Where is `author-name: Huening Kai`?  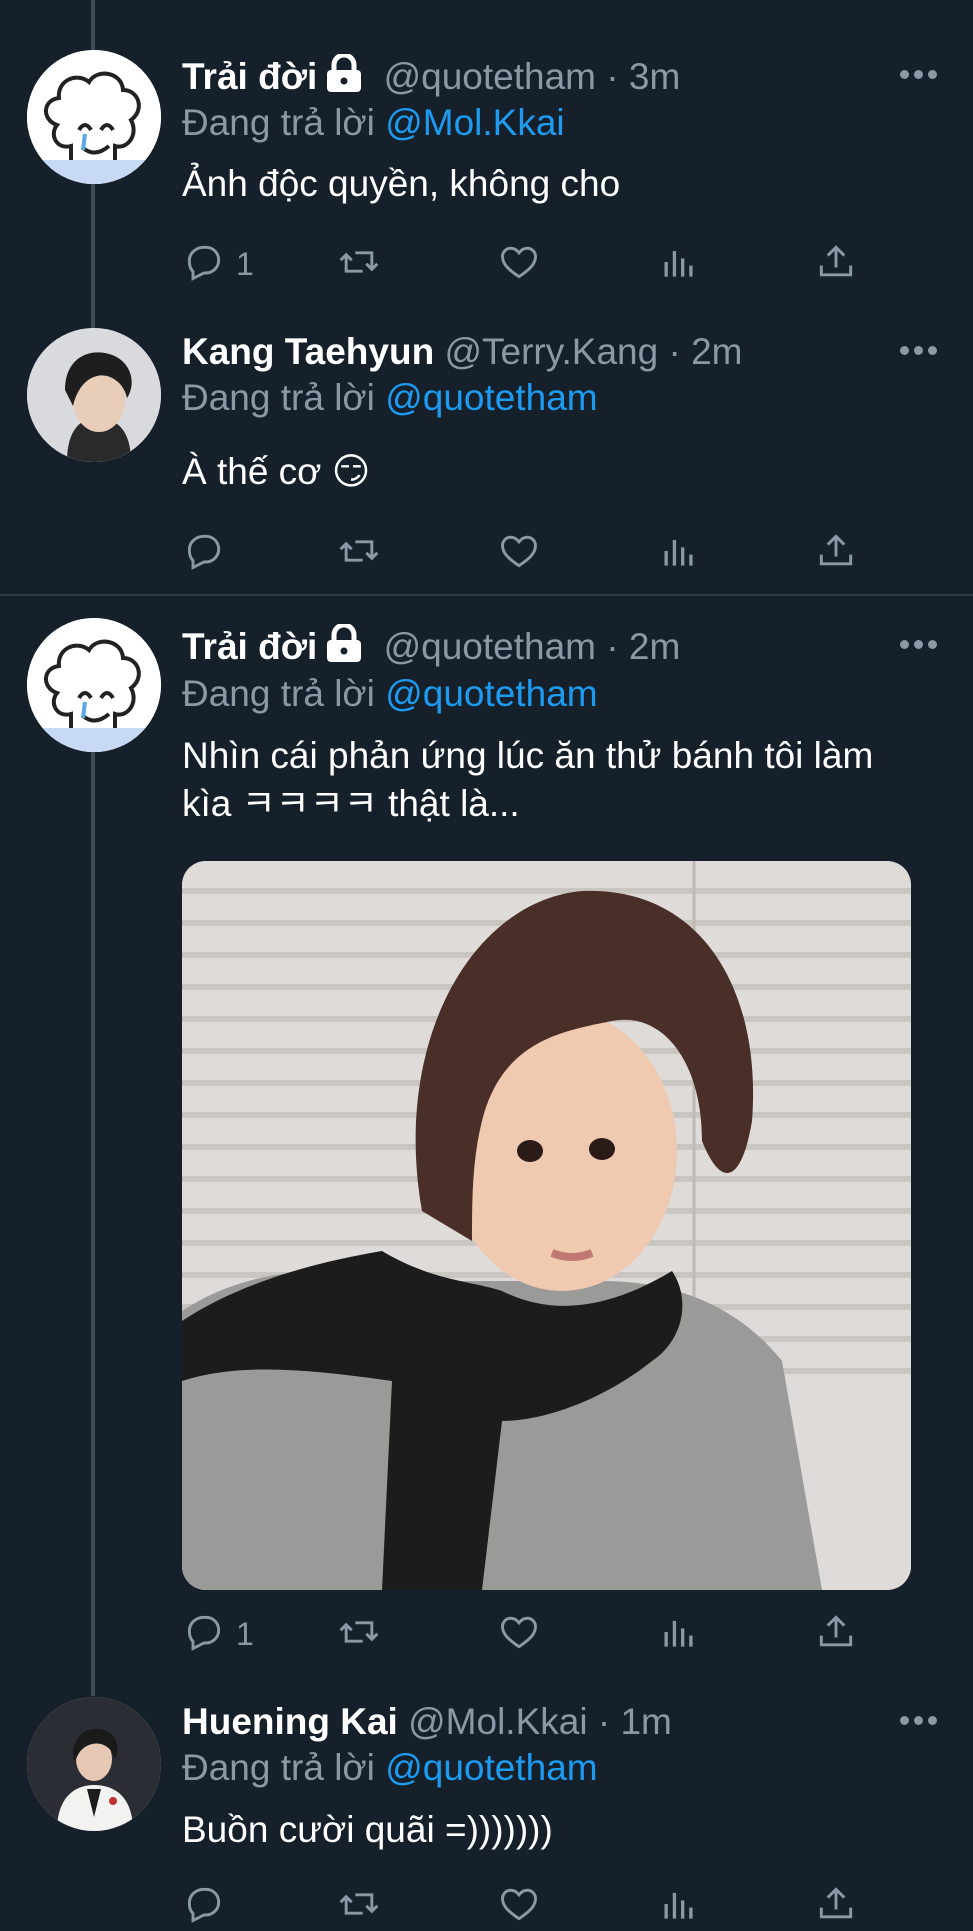 author-name: Huening Kai is located at coordinates (290, 1721).